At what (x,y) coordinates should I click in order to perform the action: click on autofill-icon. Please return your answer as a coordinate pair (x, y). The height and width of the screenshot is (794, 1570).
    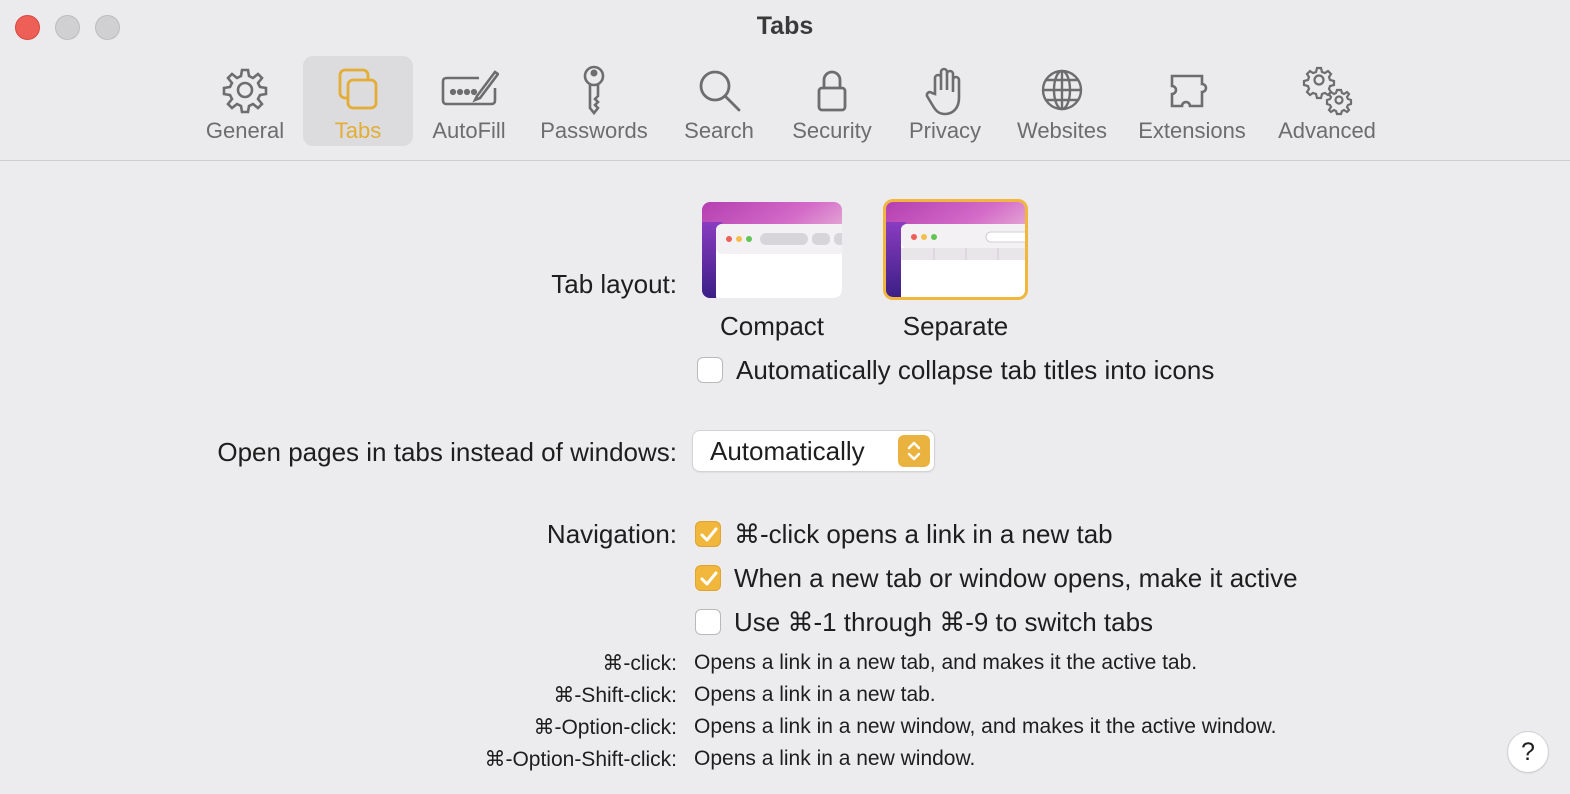
    Looking at the image, I should click on (470, 88).